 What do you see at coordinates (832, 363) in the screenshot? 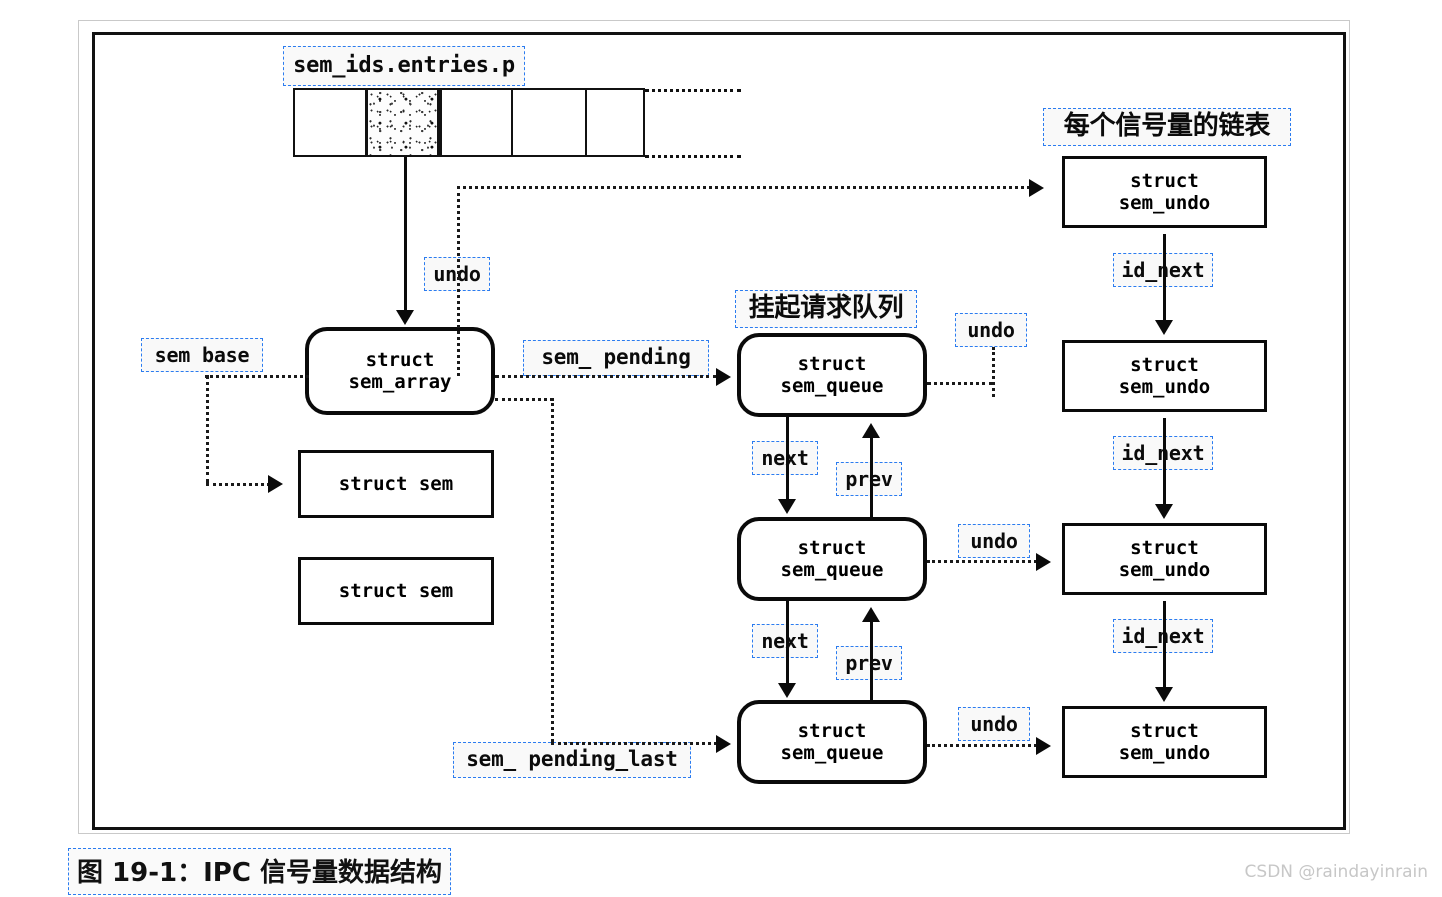
I see `queue1-line1: struct` at bounding box center [832, 363].